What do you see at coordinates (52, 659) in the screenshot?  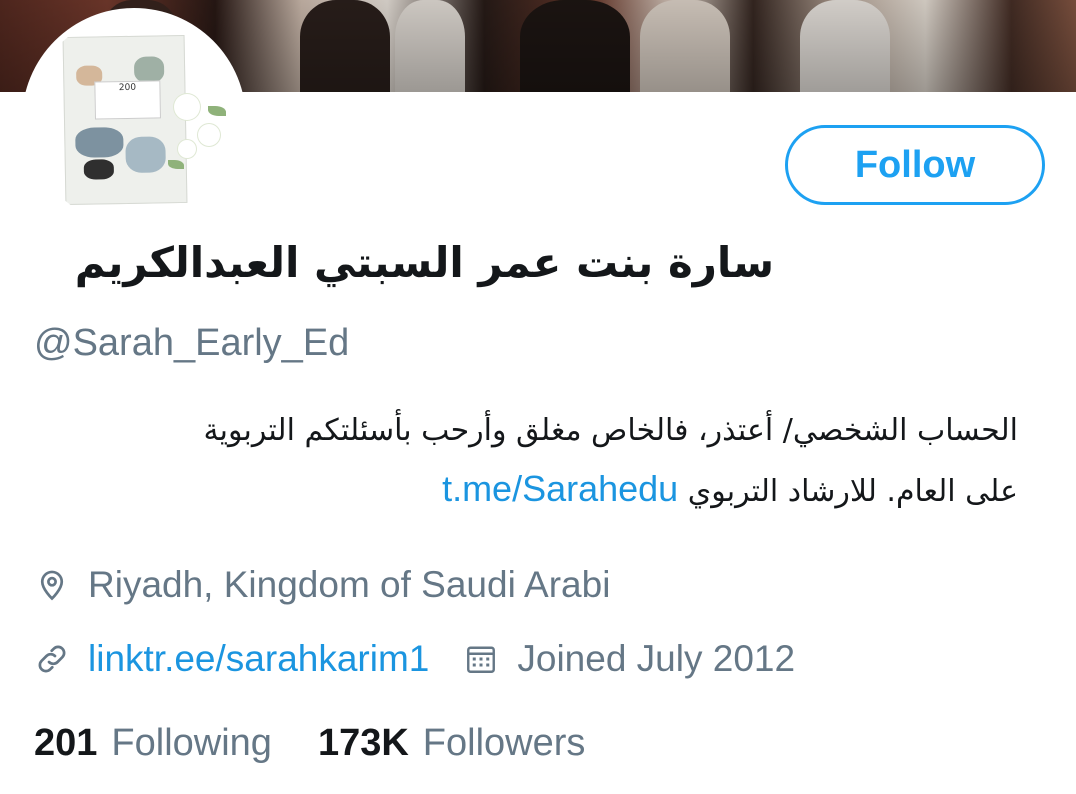 I see `link-icon` at bounding box center [52, 659].